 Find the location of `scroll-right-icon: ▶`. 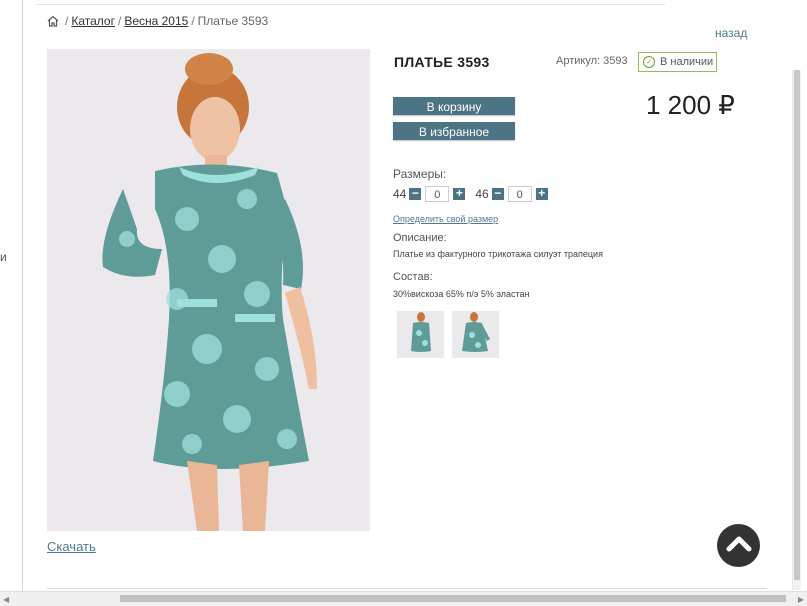

scroll-right-icon: ▶ is located at coordinates (801, 599).